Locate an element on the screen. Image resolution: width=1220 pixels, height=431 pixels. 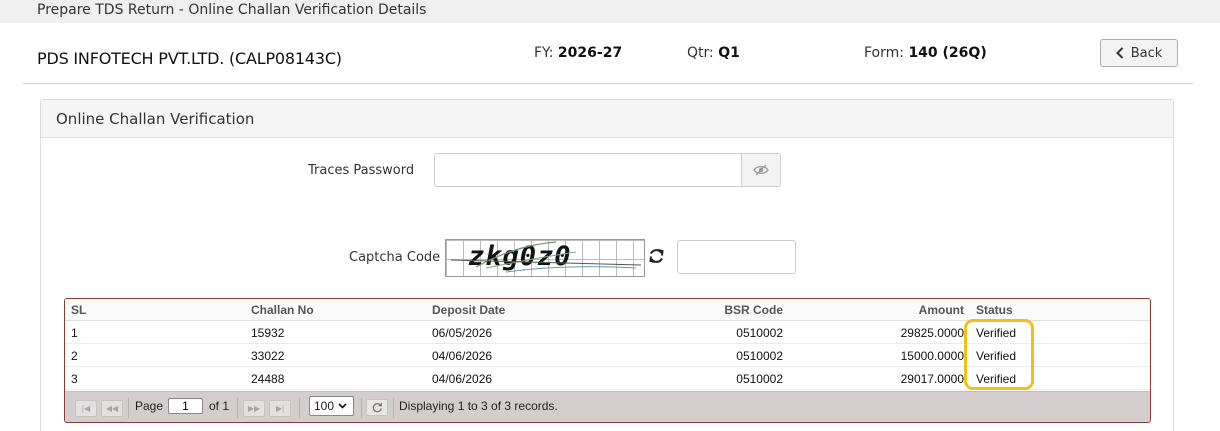
column-header-amount: Amount is located at coordinates (941, 310).